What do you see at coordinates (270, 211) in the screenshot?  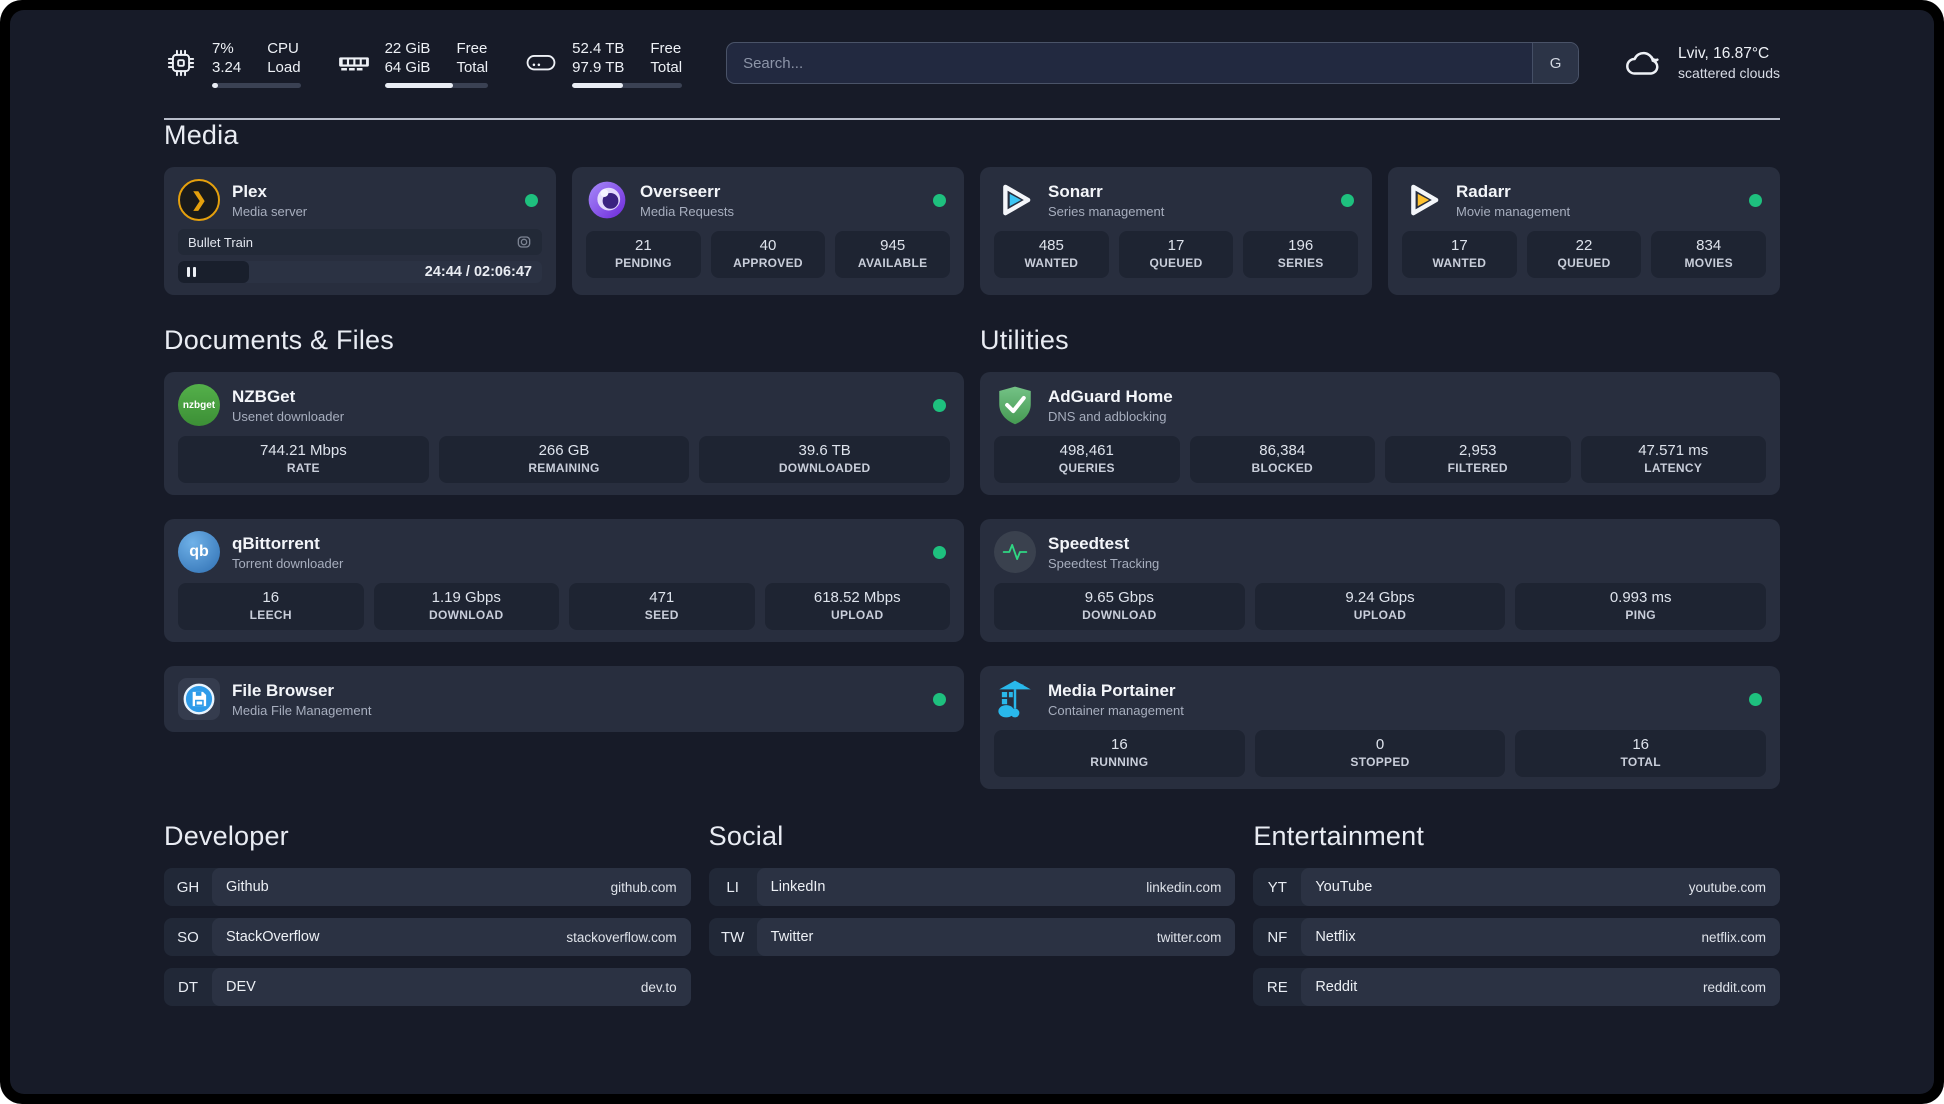 I see `app-subtitle: Media server` at bounding box center [270, 211].